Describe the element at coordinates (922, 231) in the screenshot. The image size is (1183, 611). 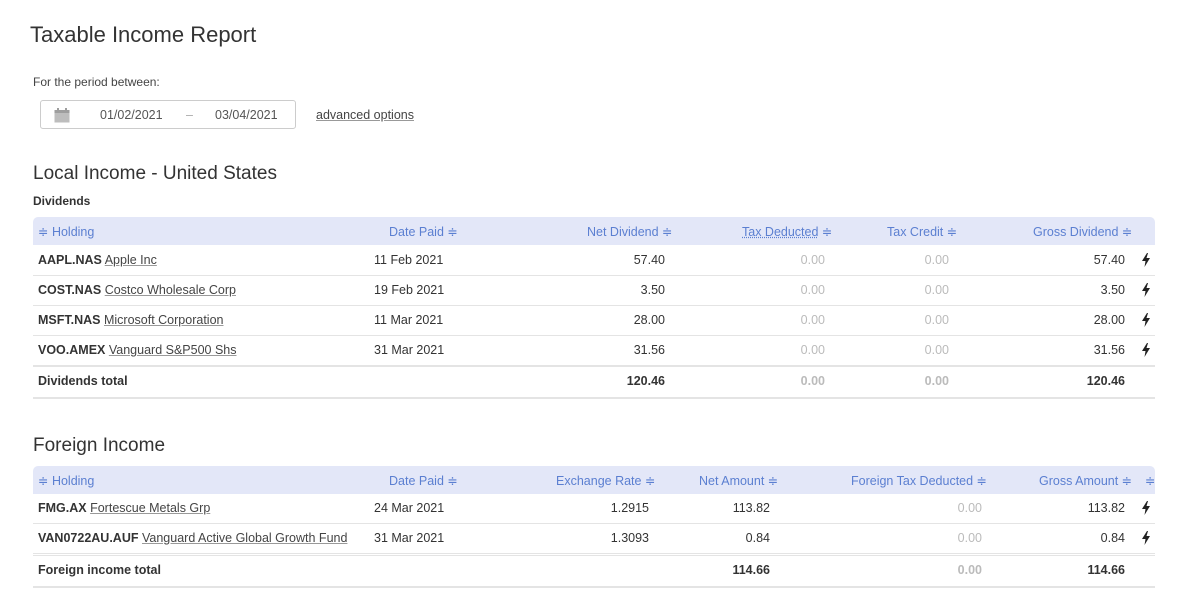
I see `col-tax-credit: Tax Credit ≑` at that location.